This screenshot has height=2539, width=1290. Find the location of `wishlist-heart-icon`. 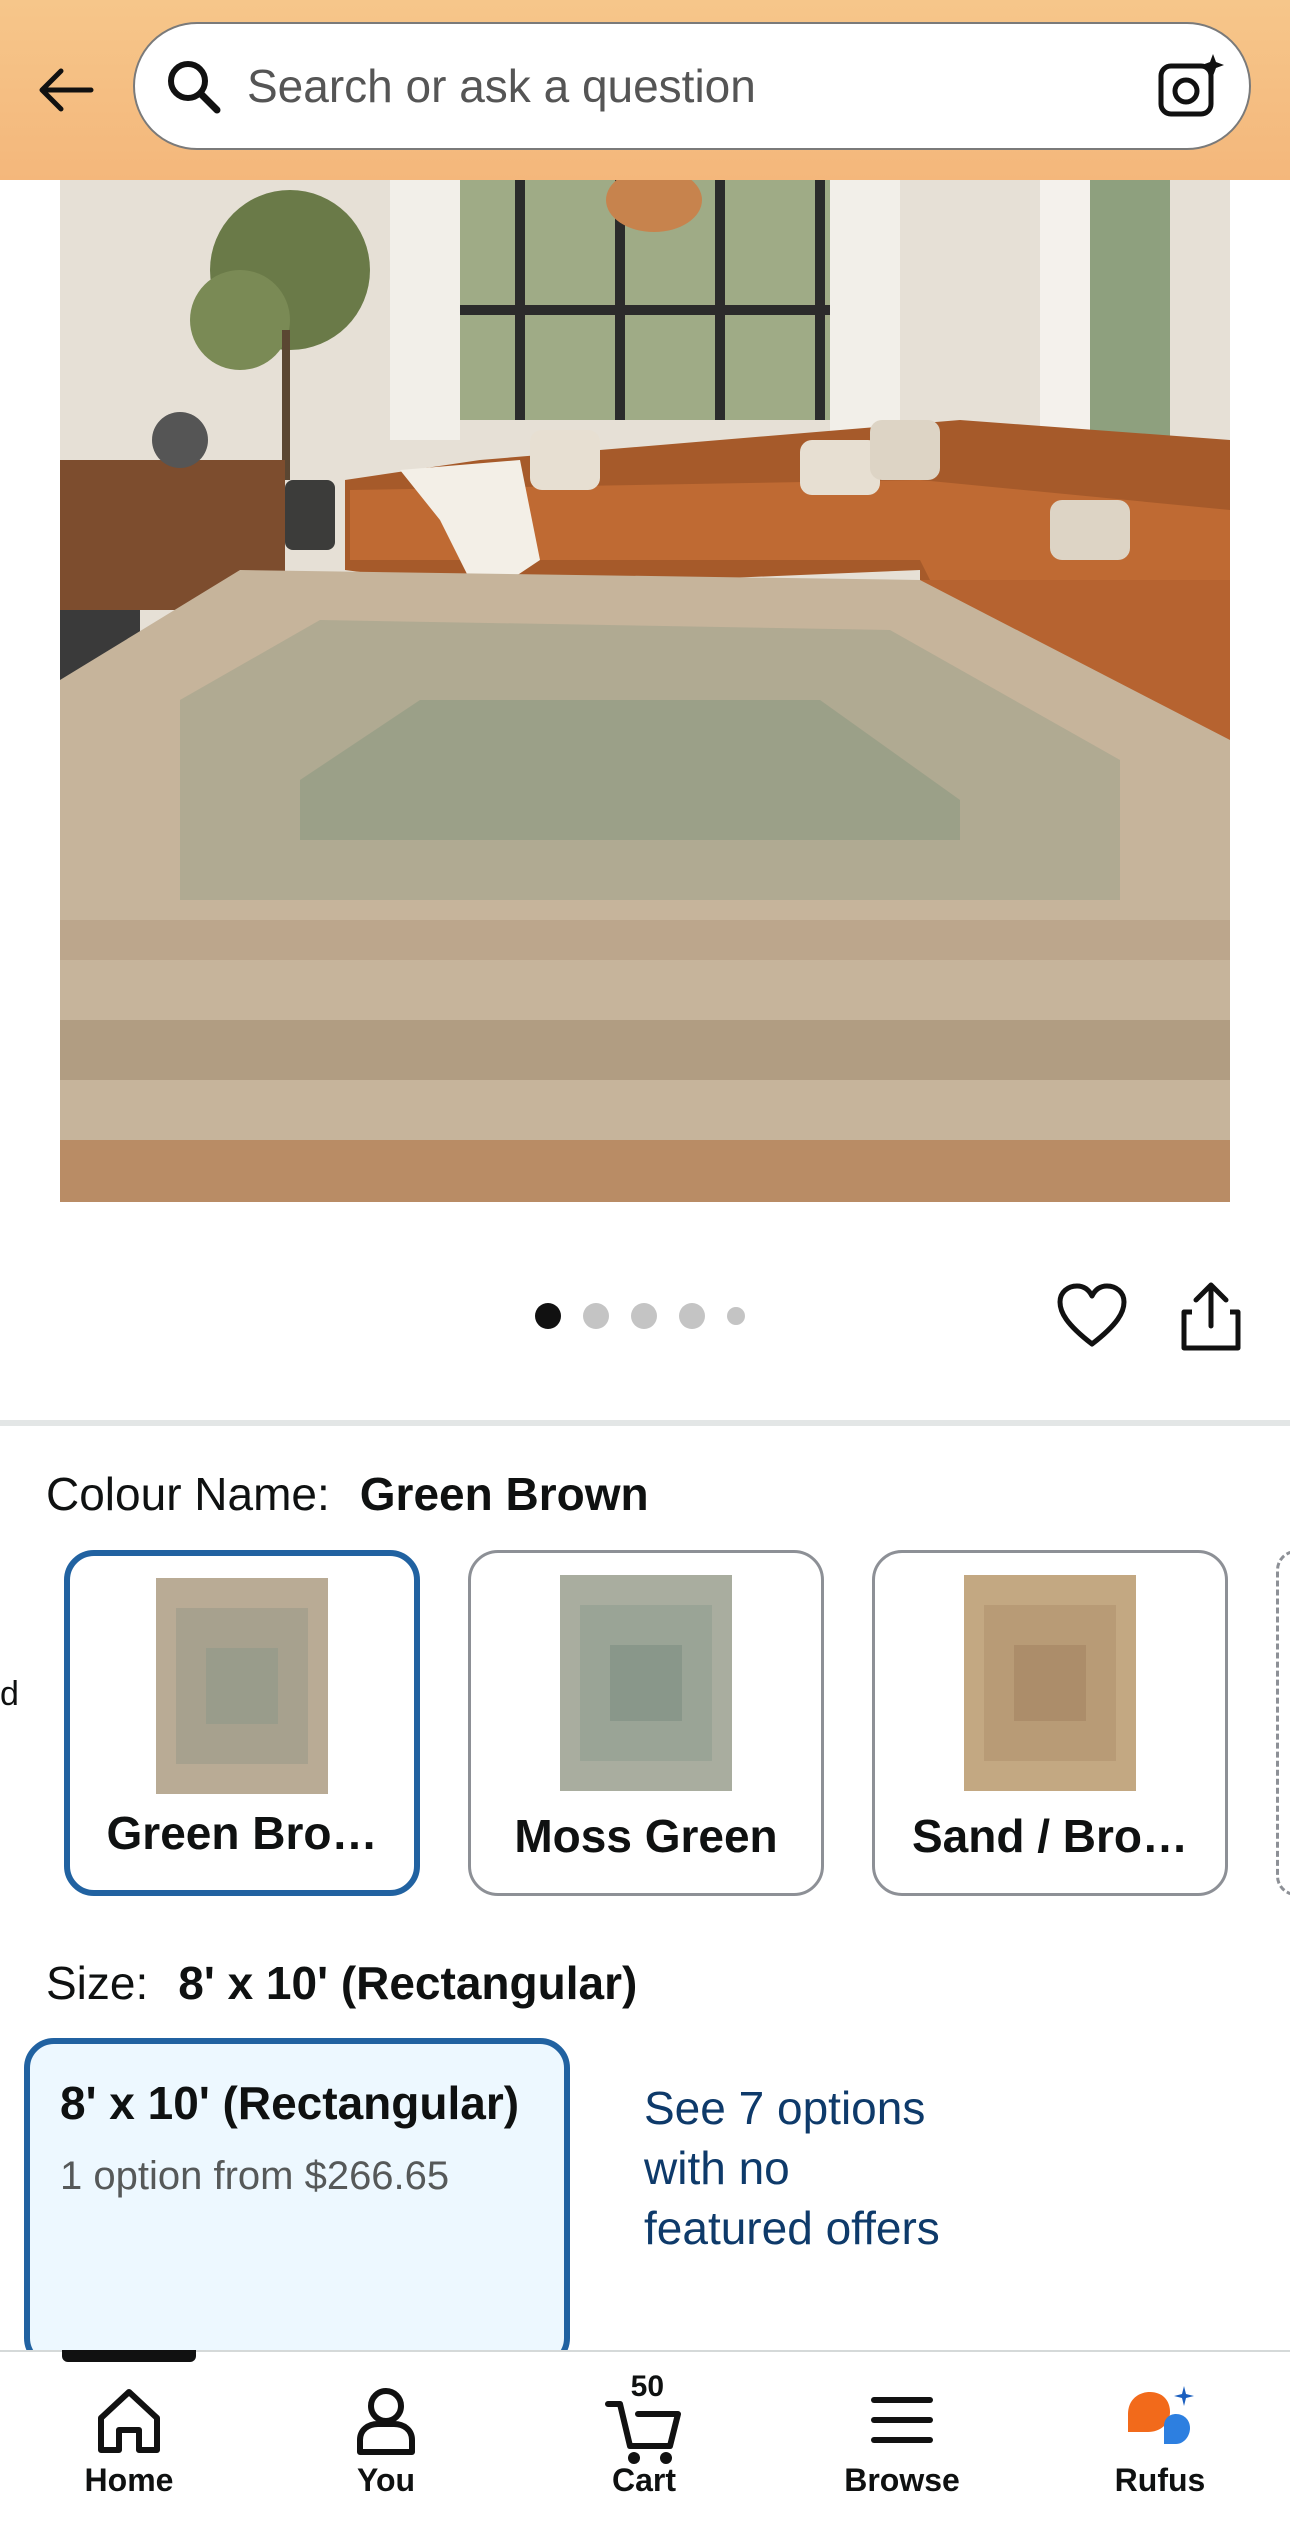

wishlist-heart-icon is located at coordinates (1092, 1315).